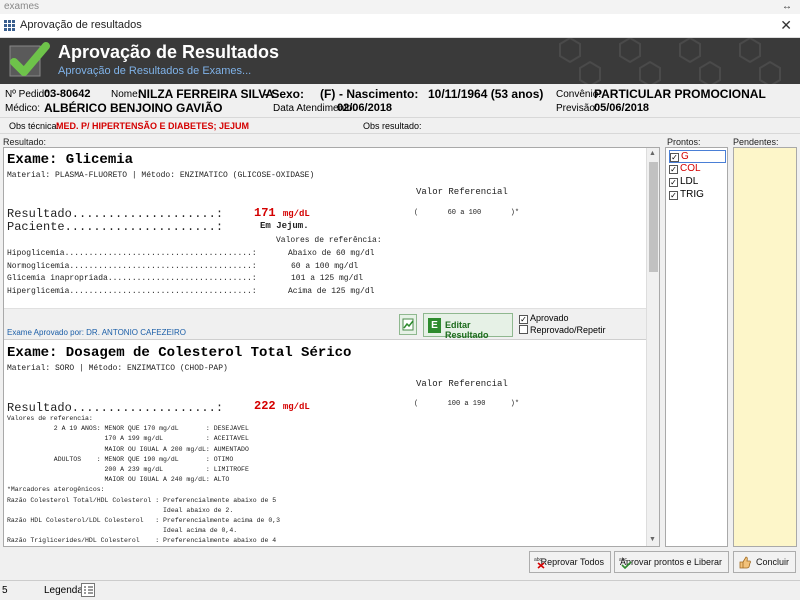 This screenshot has width=800, height=600. Describe the element at coordinates (765, 347) in the screenshot. I see `pendentes-list` at that location.